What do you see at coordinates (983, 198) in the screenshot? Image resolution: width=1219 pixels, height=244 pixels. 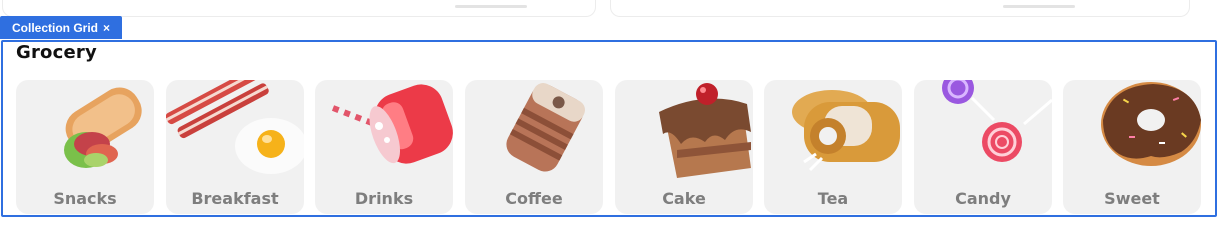 I see `category-label: Candy` at bounding box center [983, 198].